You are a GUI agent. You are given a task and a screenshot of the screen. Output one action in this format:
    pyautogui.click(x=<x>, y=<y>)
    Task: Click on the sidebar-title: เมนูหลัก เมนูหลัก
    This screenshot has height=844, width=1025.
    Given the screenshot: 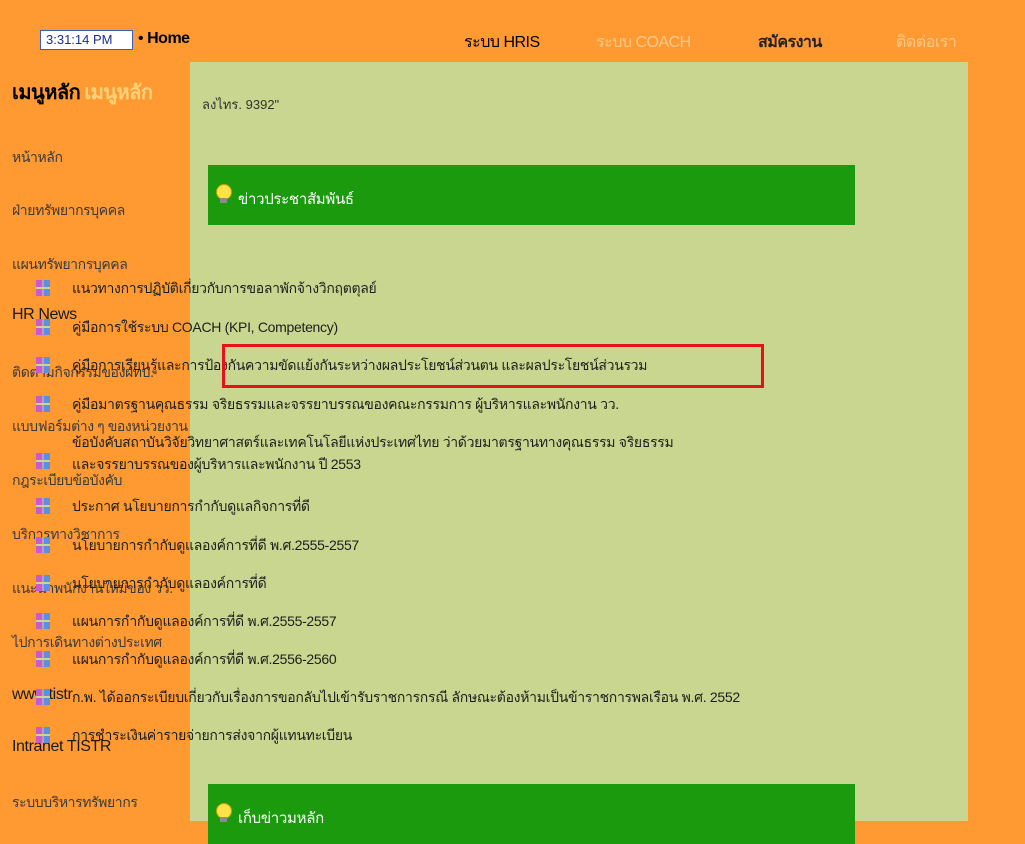 What is the action you would take?
    pyautogui.click(x=82, y=92)
    